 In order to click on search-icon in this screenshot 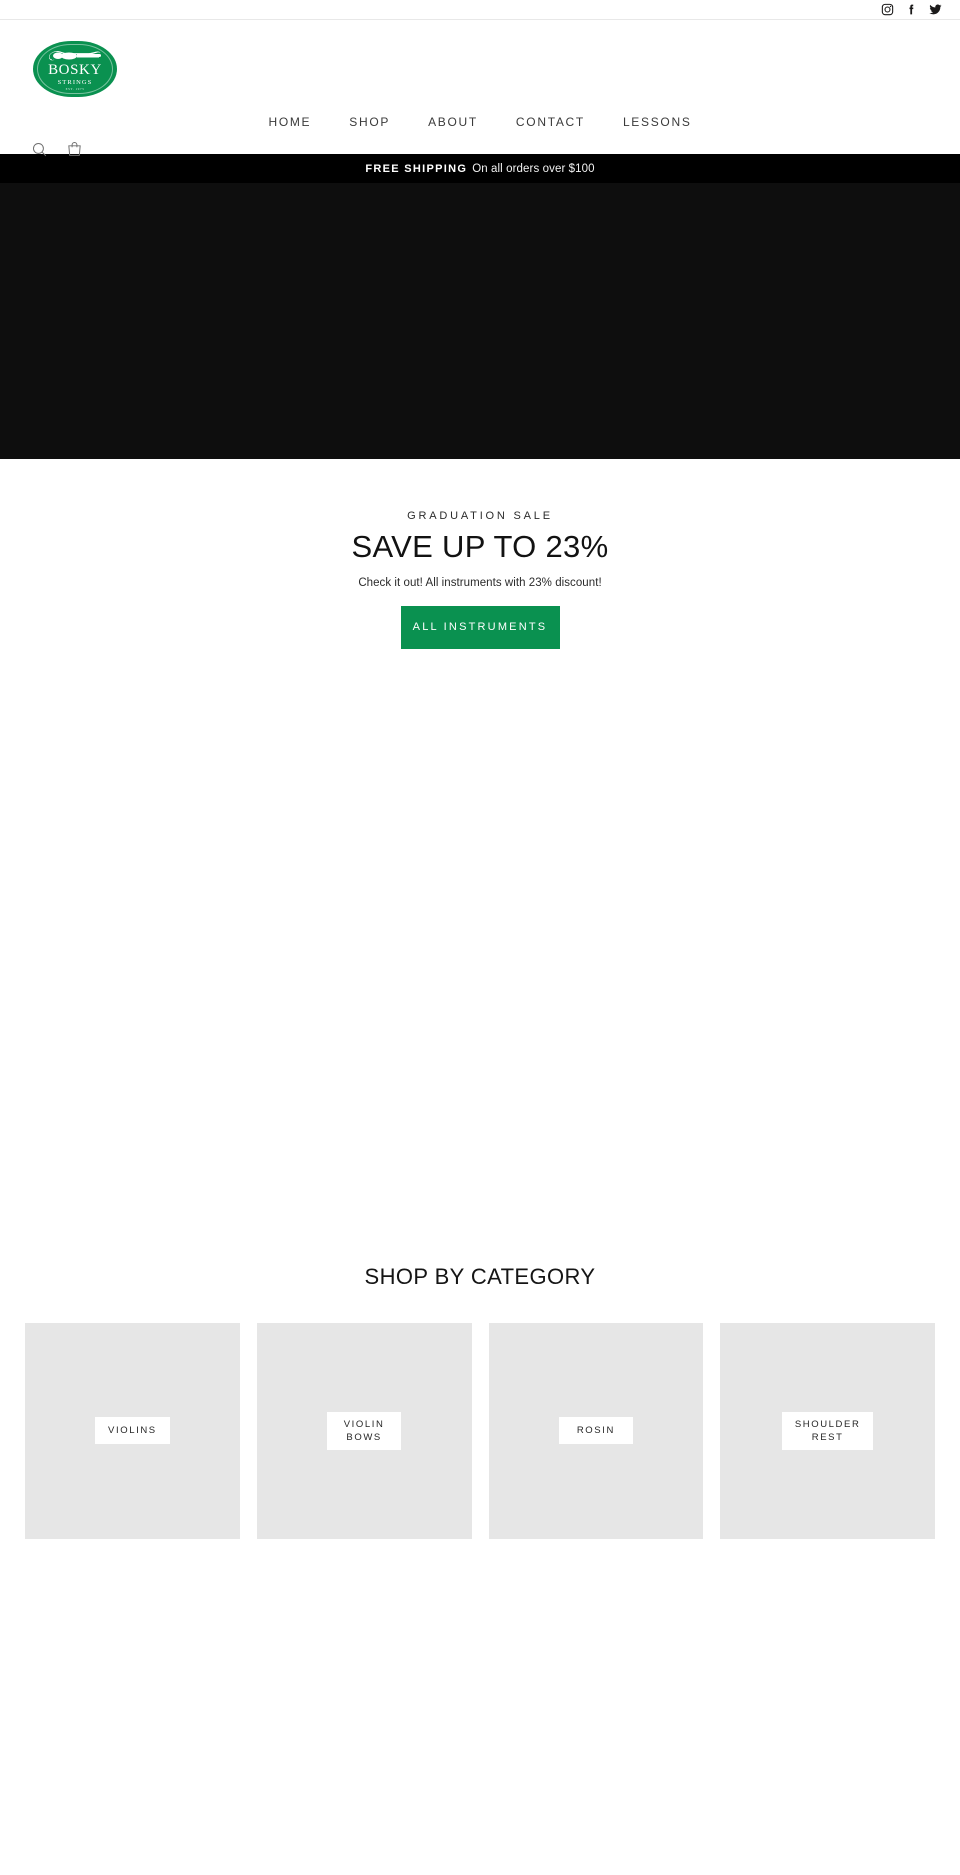, I will do `click(39, 152)`.